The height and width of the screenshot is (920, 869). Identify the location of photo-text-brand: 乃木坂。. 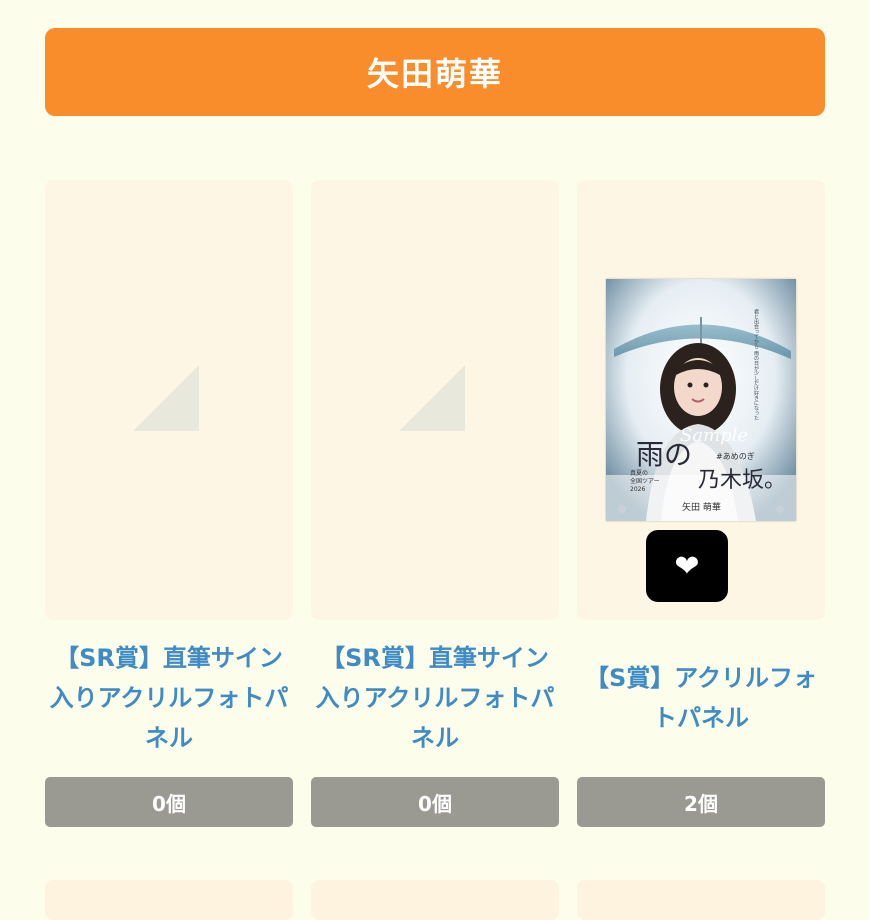
(742, 480).